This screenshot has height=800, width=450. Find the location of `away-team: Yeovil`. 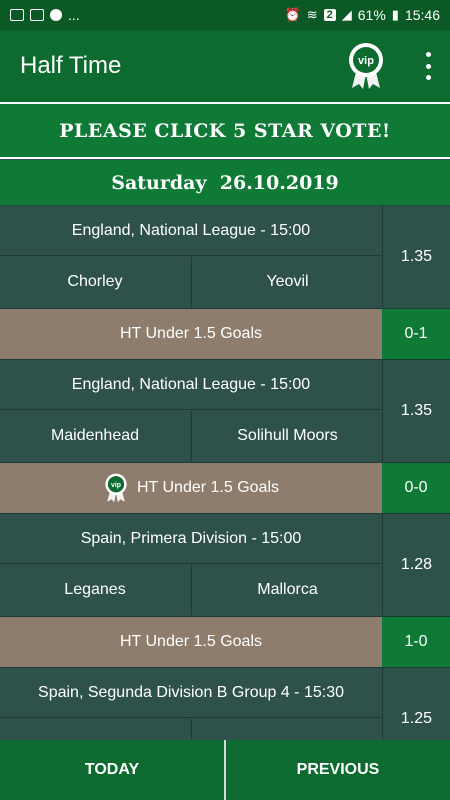

away-team: Yeovil is located at coordinates (287, 282).